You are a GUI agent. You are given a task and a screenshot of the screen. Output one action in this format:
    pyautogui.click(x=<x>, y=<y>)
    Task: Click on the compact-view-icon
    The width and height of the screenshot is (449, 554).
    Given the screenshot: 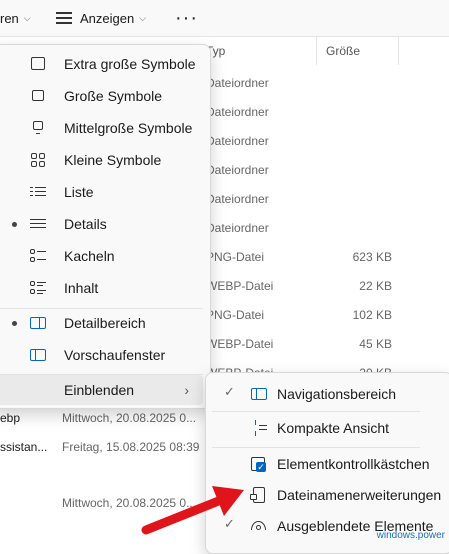 What is the action you would take?
    pyautogui.click(x=259, y=428)
    